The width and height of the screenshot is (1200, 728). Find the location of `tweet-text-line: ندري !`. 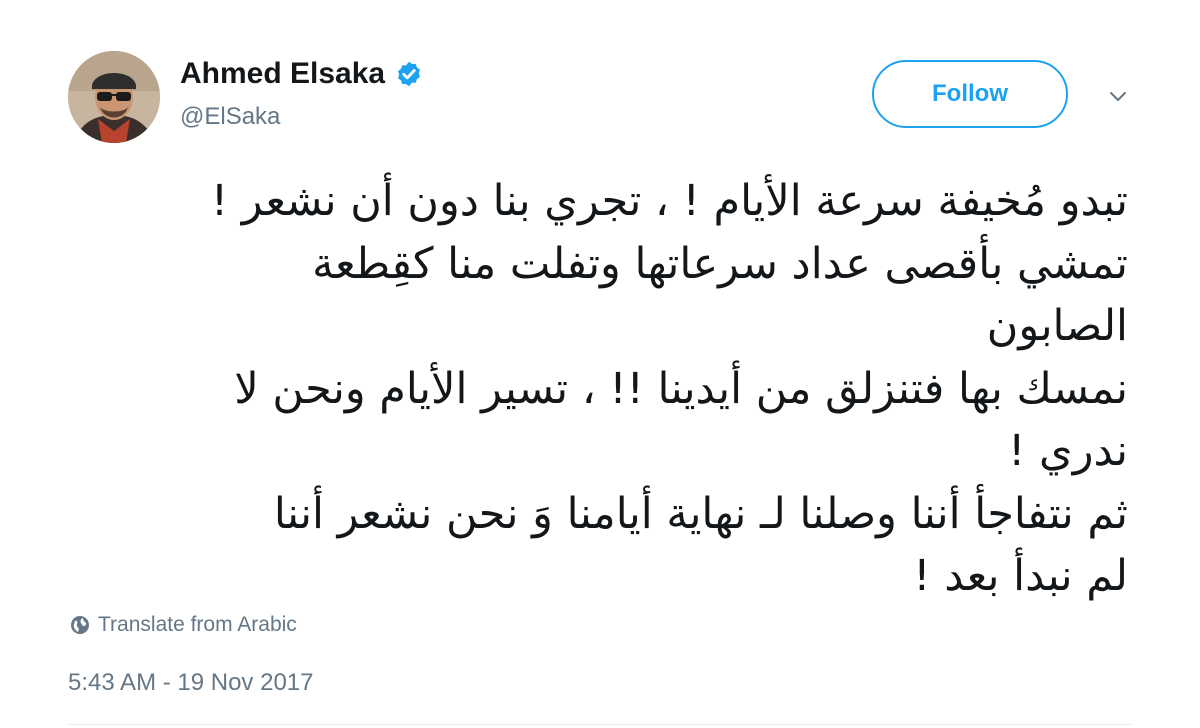

tweet-text-line: ندري ! is located at coordinates (1068, 451).